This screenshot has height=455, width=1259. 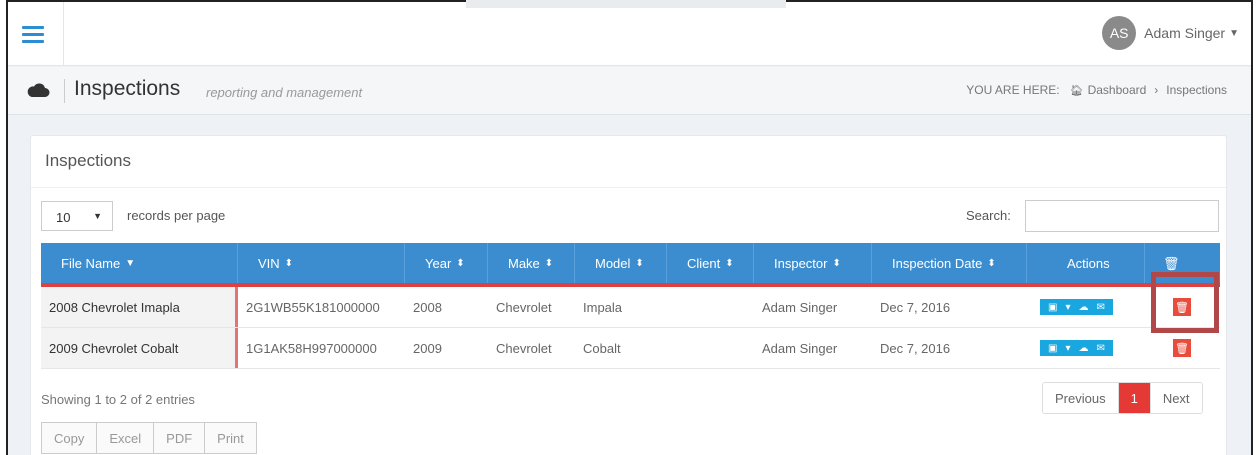 What do you see at coordinates (118, 399) in the screenshot?
I see `table-info: Showing 1 to 2 of 2 entries` at bounding box center [118, 399].